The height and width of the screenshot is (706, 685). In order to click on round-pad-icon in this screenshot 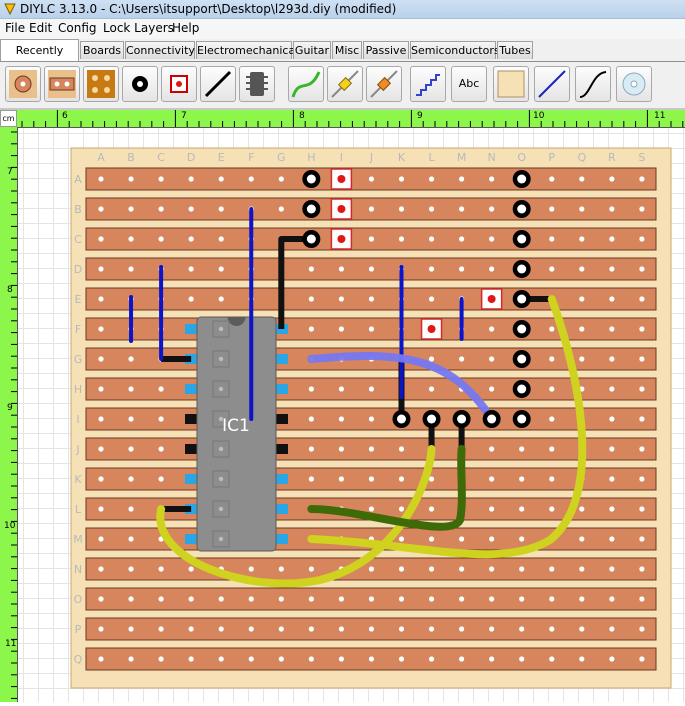, I will do `click(23, 84)`.